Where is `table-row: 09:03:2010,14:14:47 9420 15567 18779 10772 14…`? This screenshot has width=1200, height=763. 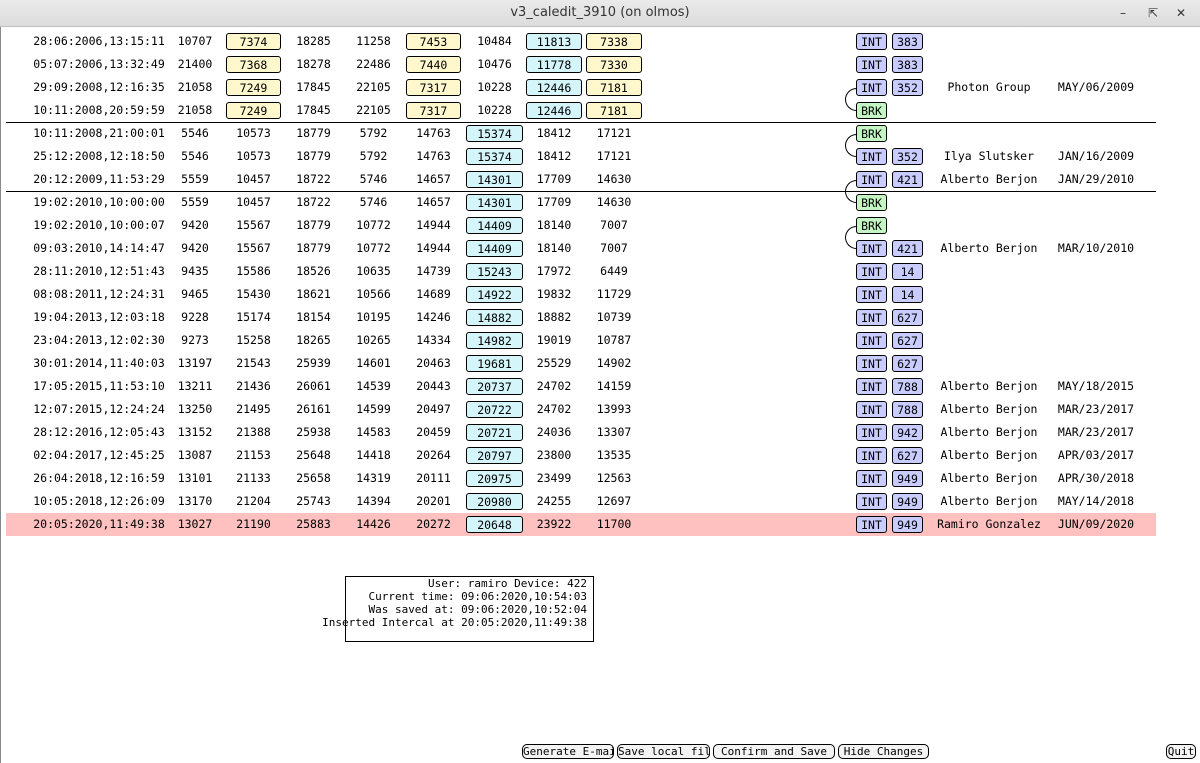 table-row: 09:03:2010,14:14:47 9420 15567 18779 10772 14… is located at coordinates (581, 248).